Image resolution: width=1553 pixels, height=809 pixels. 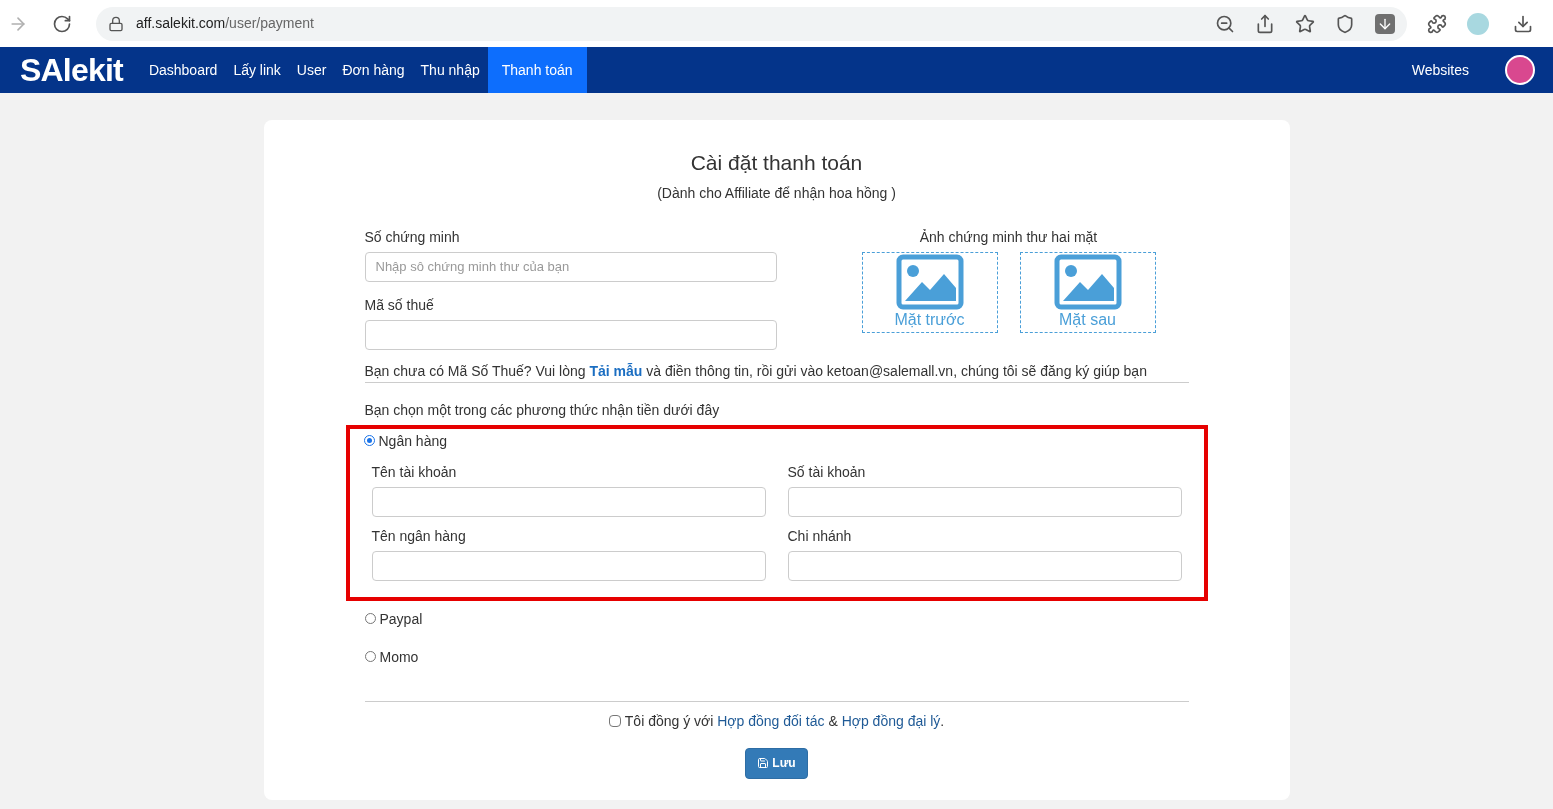 I want to click on logo: SAlekit, so click(x=71, y=70).